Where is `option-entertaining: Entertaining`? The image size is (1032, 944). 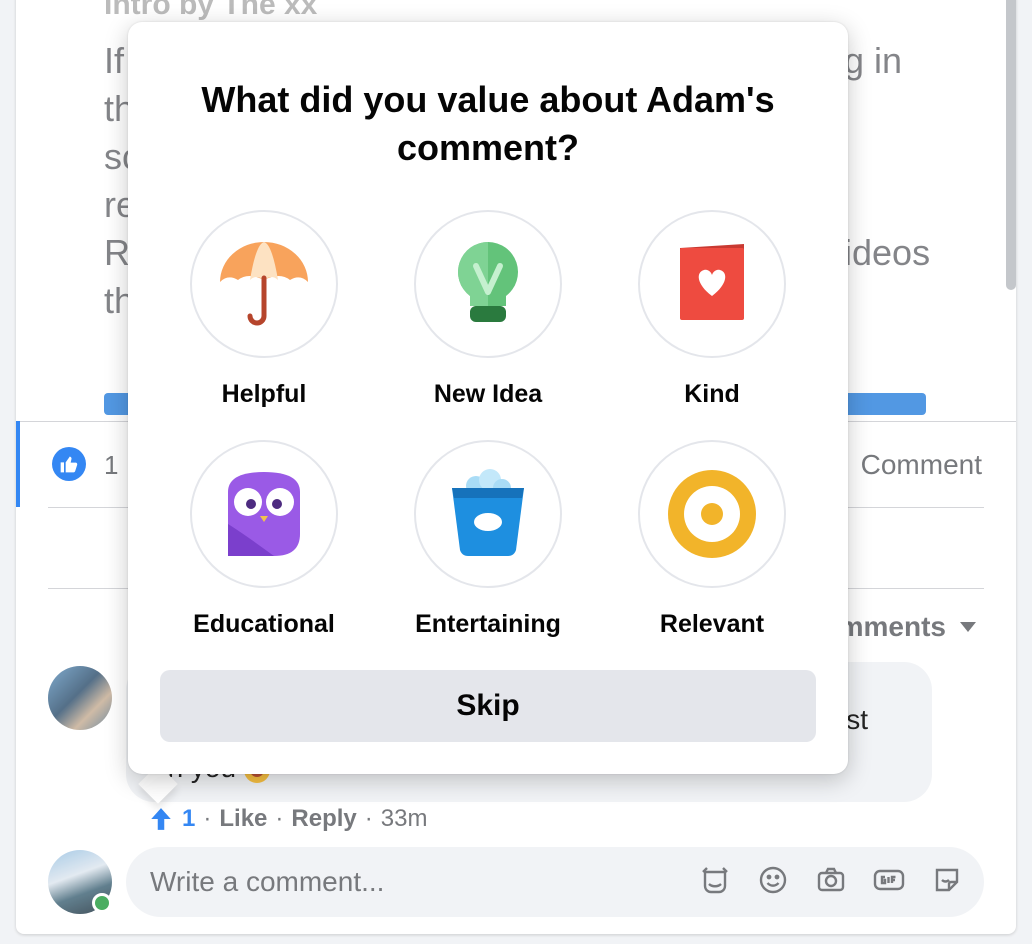 option-entertaining: Entertaining is located at coordinates (488, 539).